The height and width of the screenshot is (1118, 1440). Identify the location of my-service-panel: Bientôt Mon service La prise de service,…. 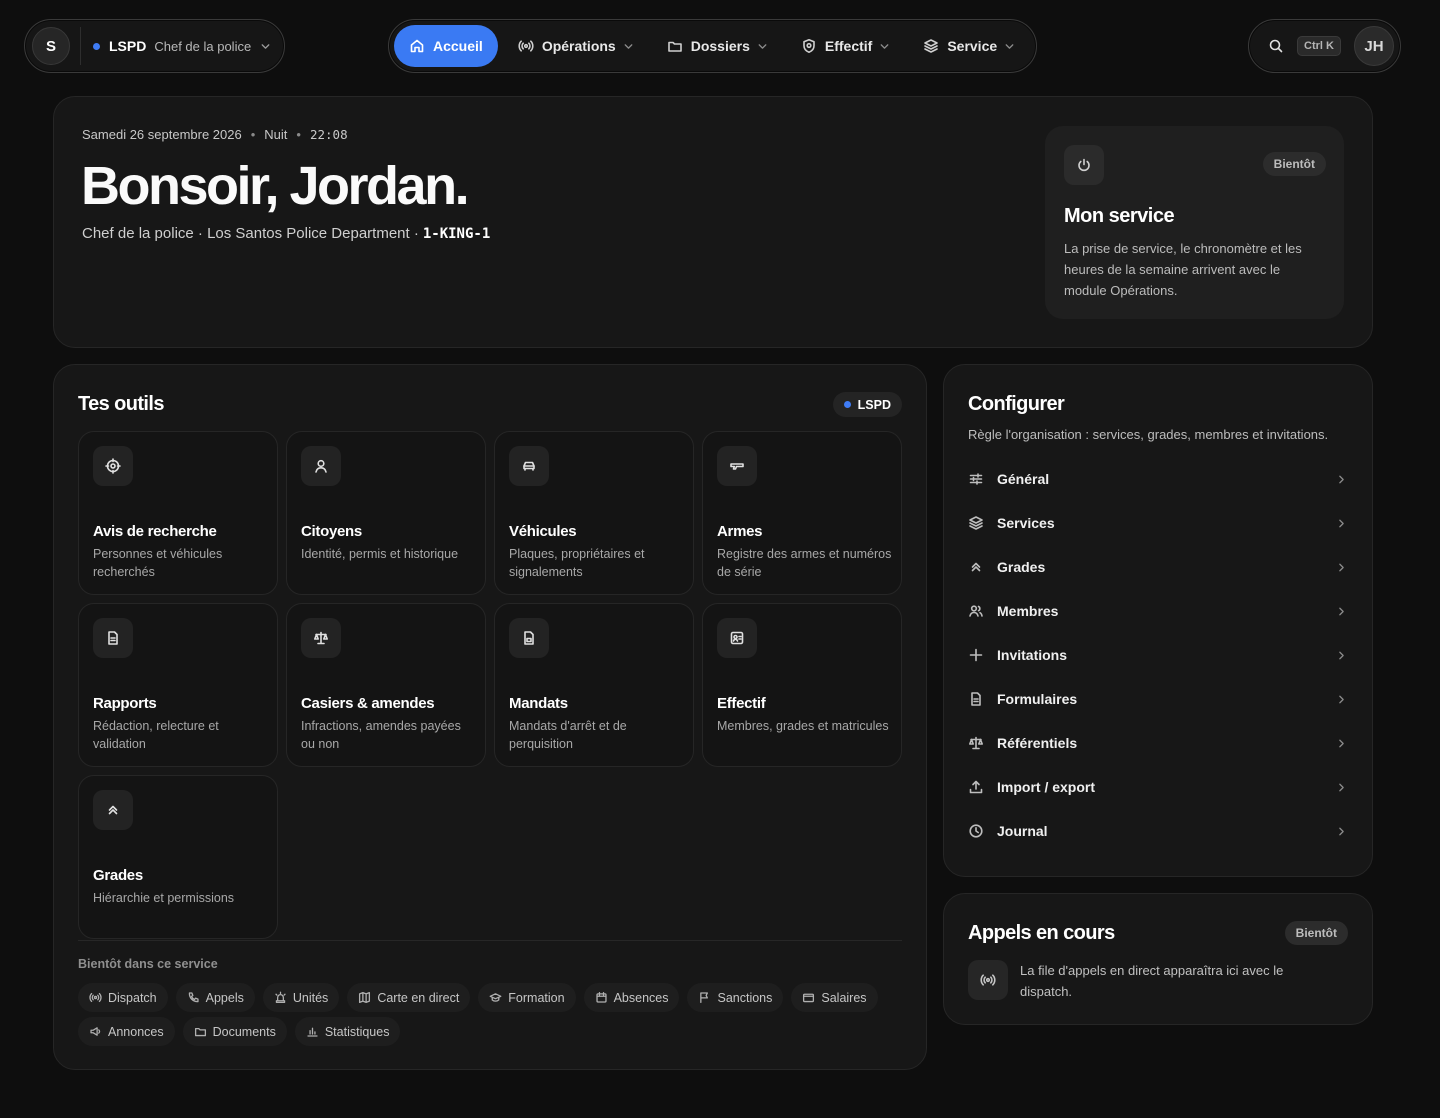
(1194, 222).